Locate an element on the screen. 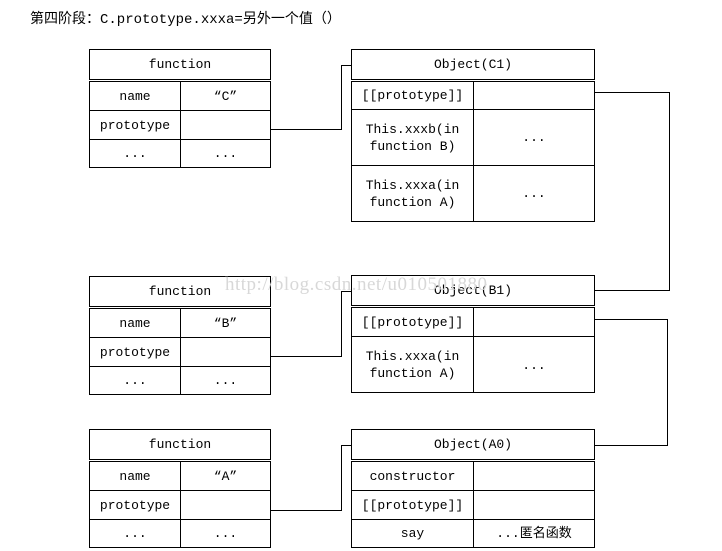  object-c1-header: Object(C1) is located at coordinates (473, 64).